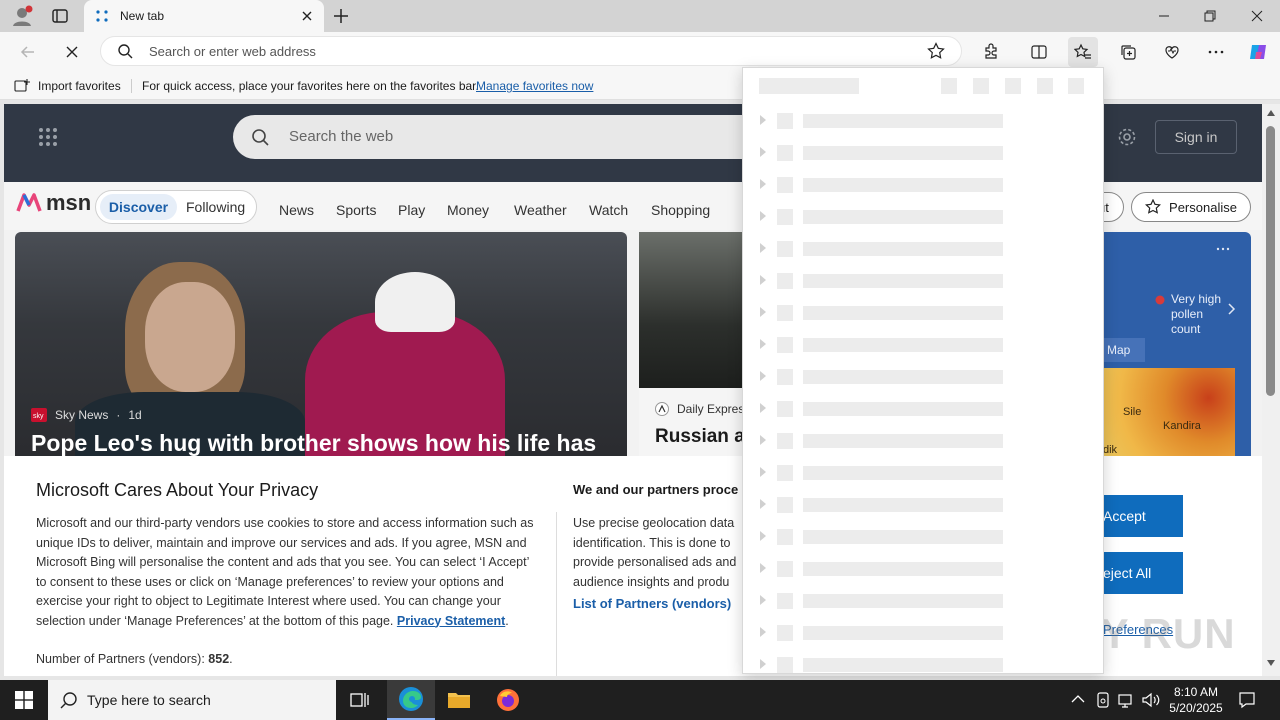 The width and height of the screenshot is (1280, 720). I want to click on weather-map: Sile Kandira dik, so click(1169, 415).